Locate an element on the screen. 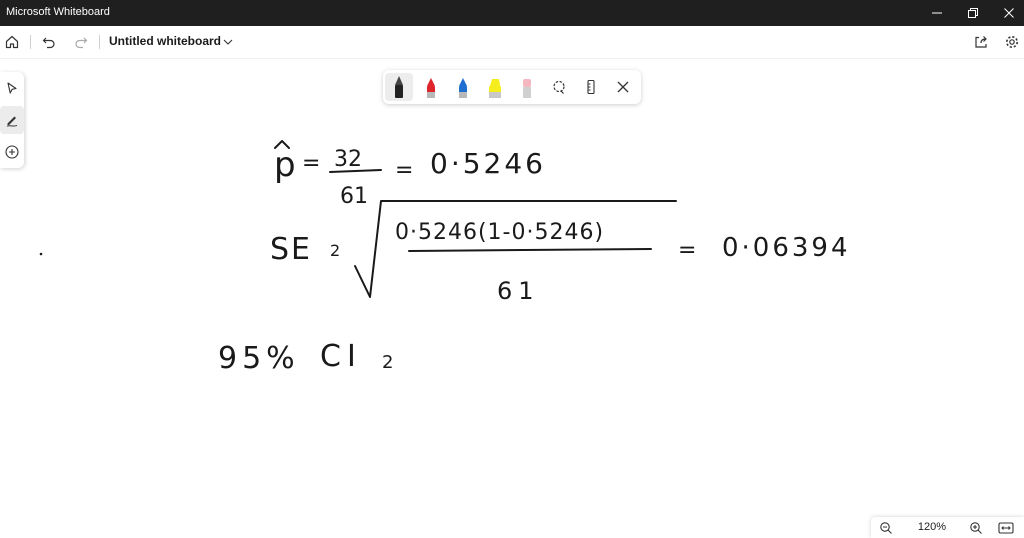 Image resolution: width=1024 pixels, height=538 pixels. redo-button is located at coordinates (81, 42).